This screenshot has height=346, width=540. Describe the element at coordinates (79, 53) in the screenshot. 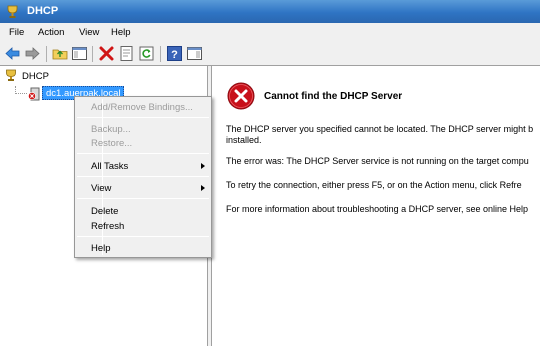

I see `show-hide-tree-icon` at that location.